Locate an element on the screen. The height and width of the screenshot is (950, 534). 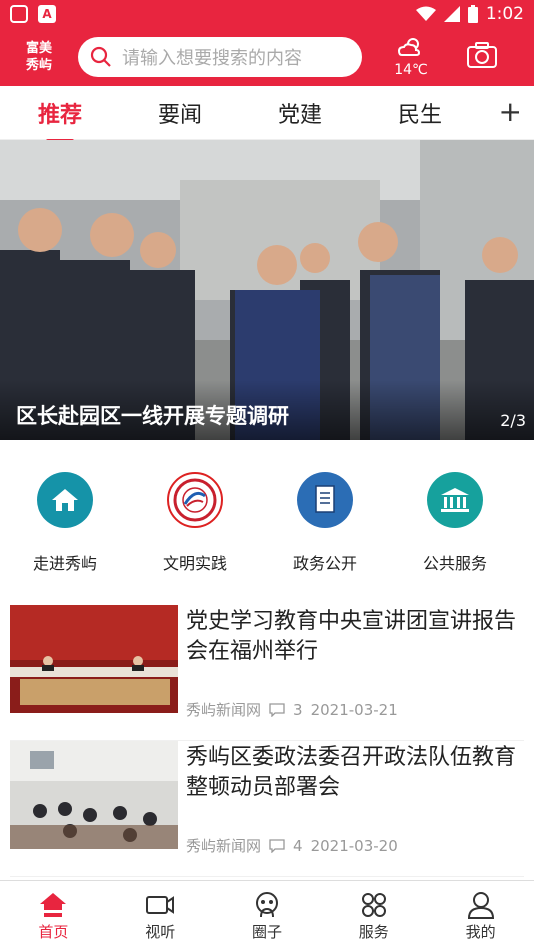
camera-button is located at coordinates (482, 57).